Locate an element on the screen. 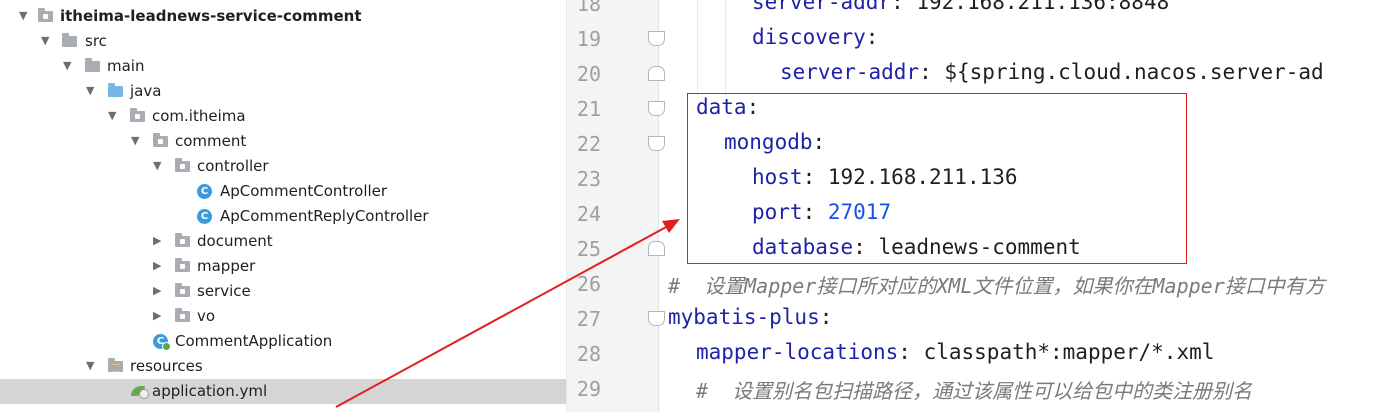 This screenshot has width=1376, height=412. tree-item-label: main is located at coordinates (126, 66).